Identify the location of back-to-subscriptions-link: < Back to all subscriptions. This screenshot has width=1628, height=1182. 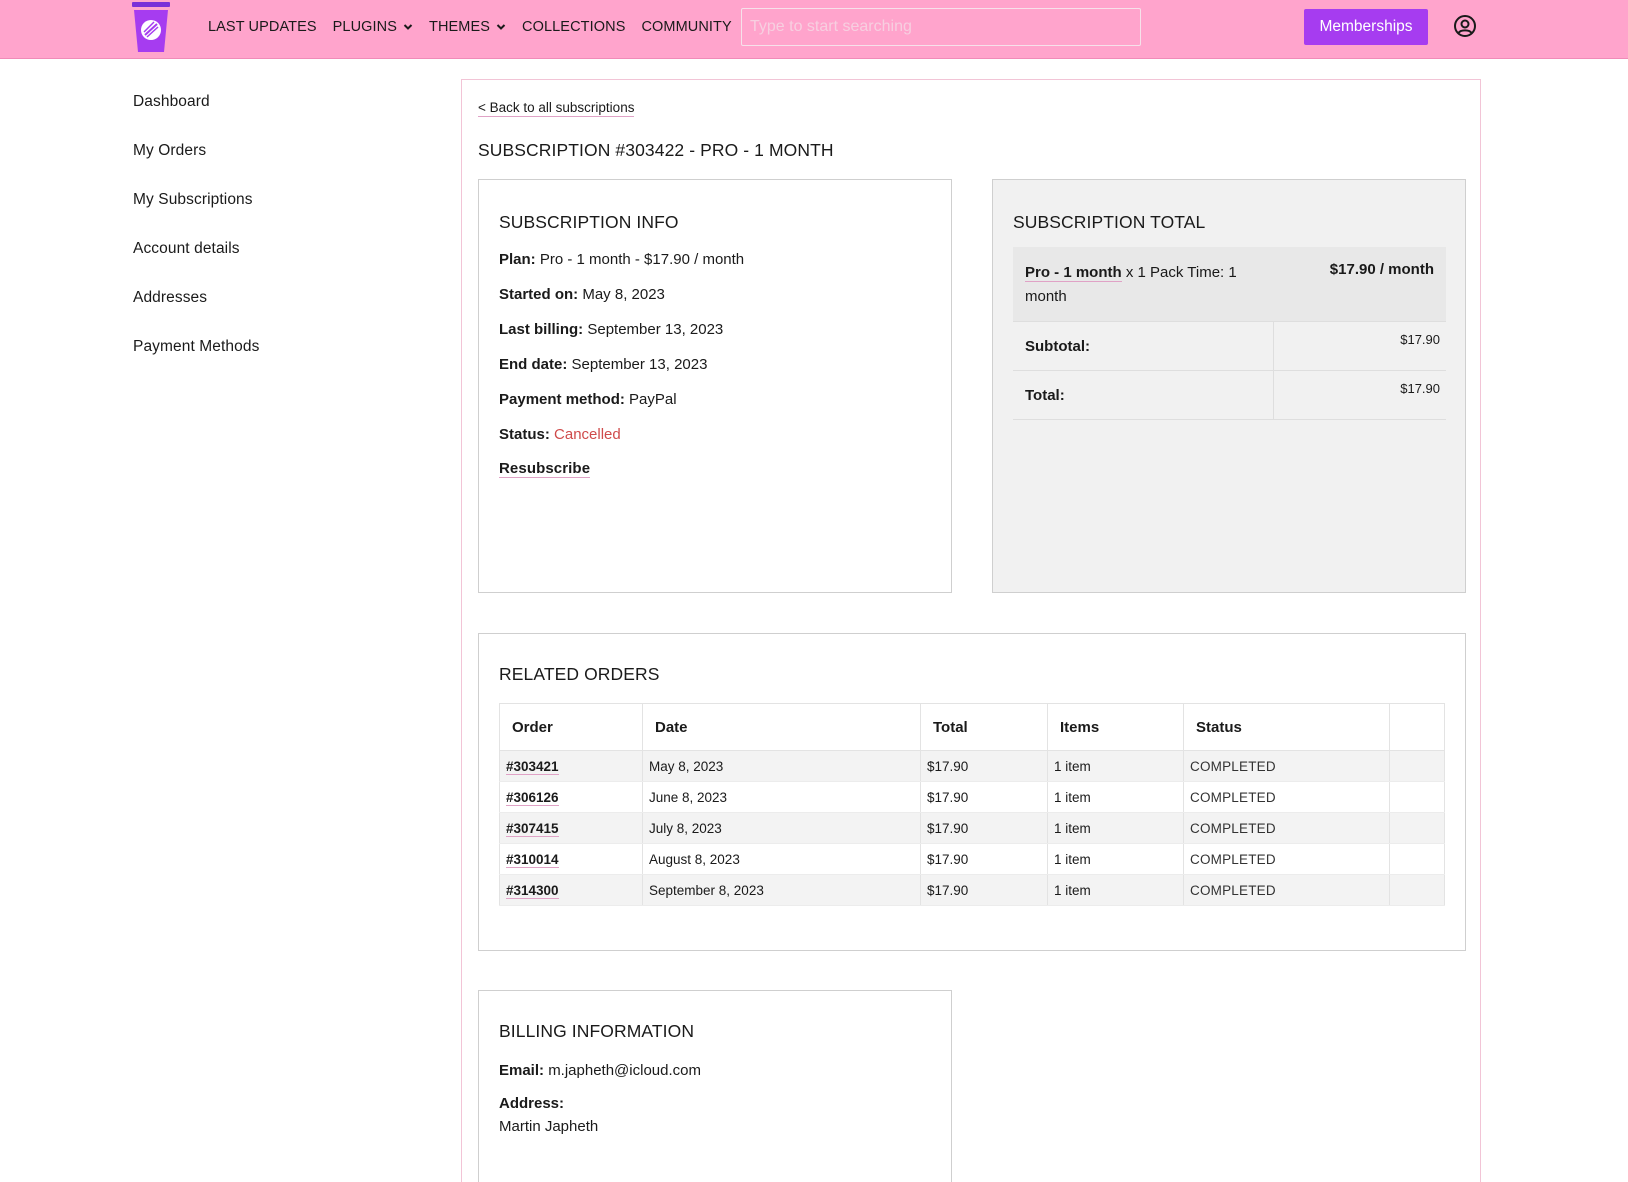
(556, 108).